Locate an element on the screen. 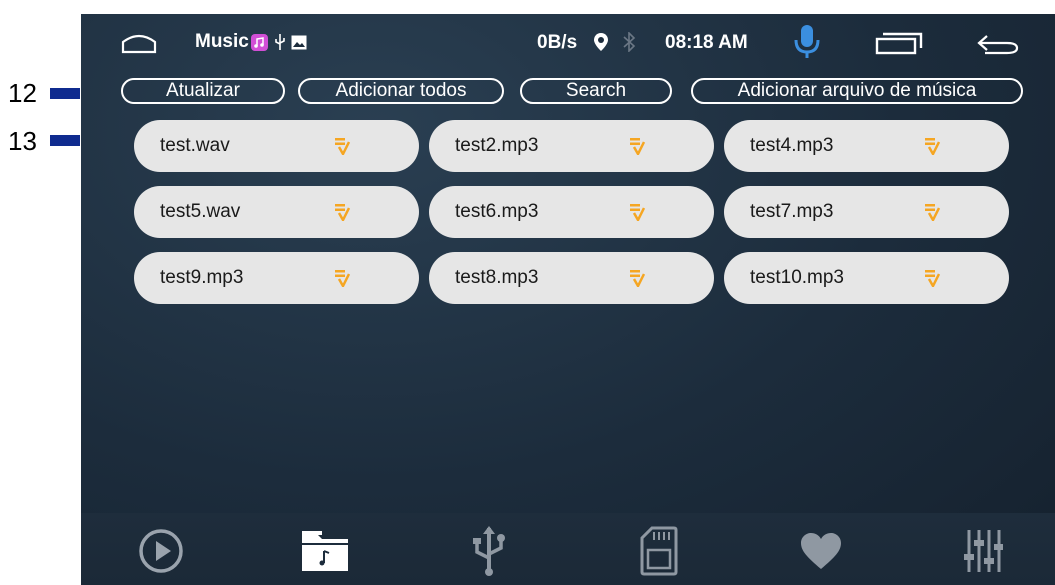  heart-icon is located at coordinates (821, 551).